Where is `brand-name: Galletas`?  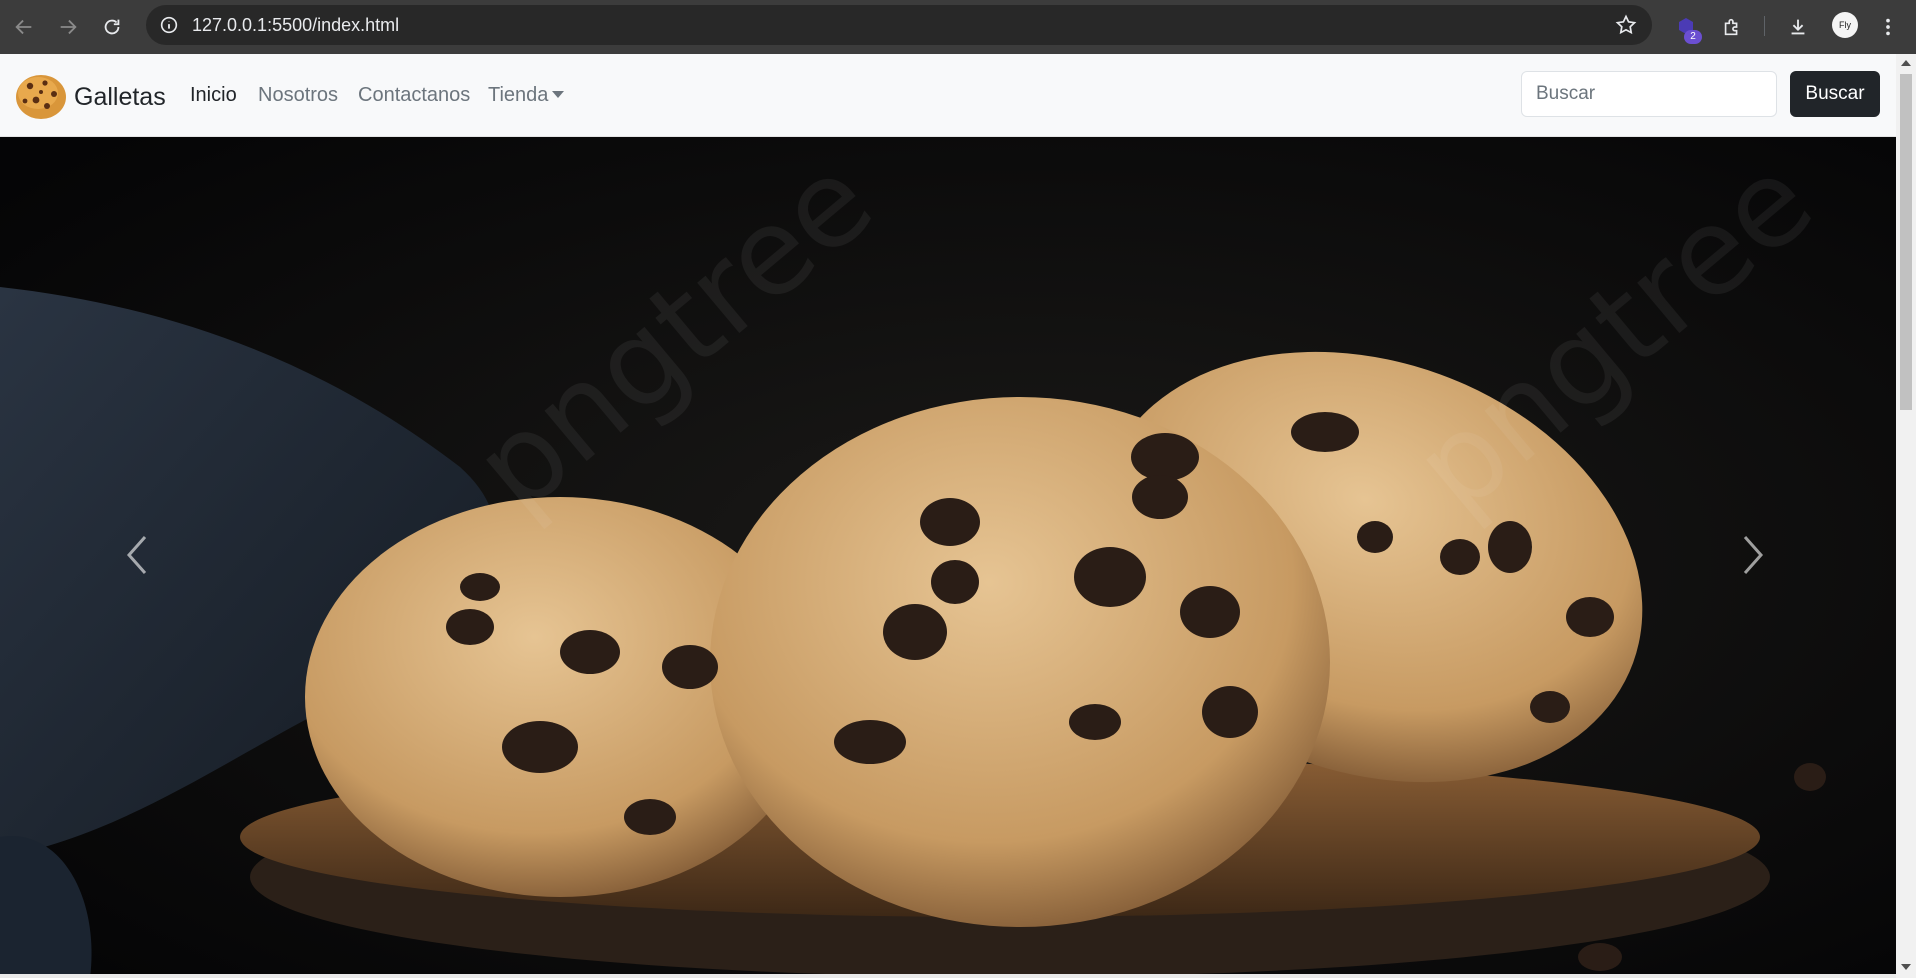 brand-name: Galletas is located at coordinates (120, 97).